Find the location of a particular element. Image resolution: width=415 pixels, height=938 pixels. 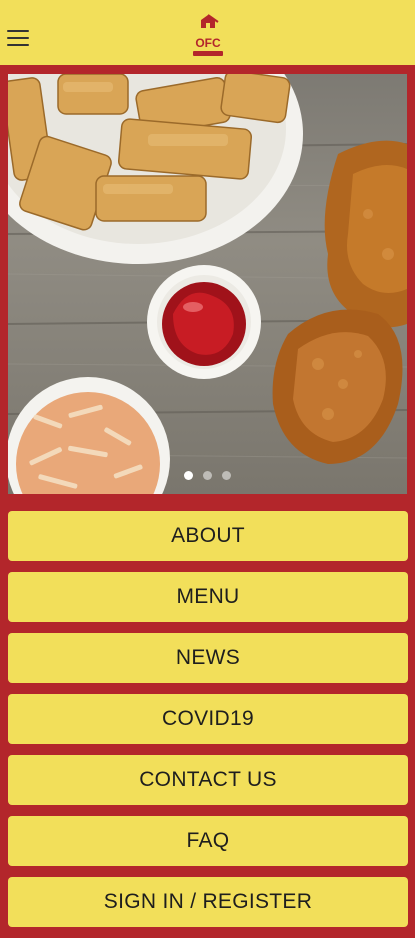

menu-button: MENU is located at coordinates (208, 597).